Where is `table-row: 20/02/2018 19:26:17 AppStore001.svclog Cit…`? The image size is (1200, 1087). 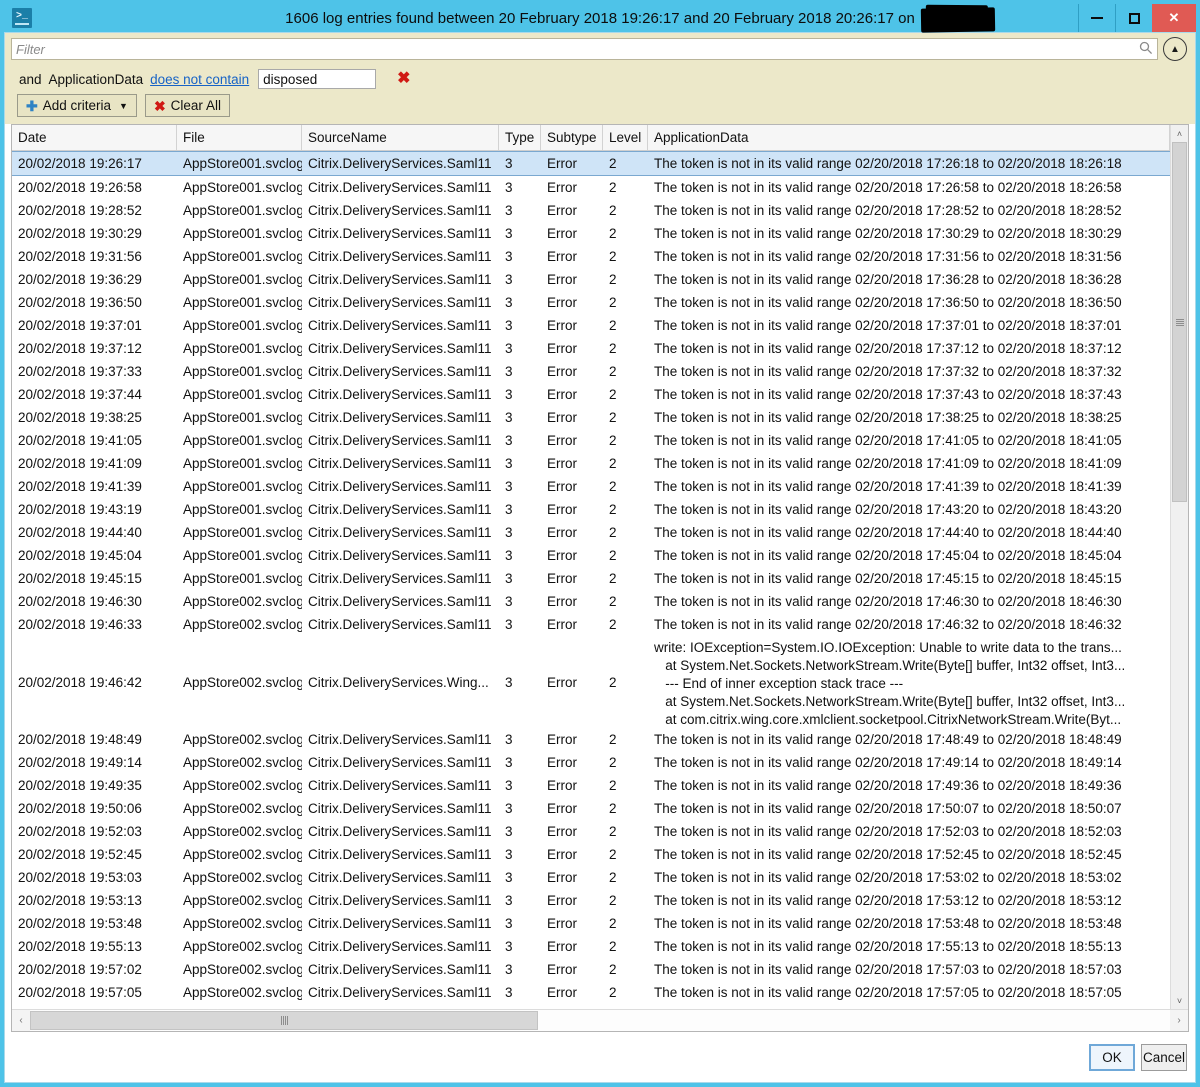 table-row: 20/02/2018 19:26:17 AppStore001.svclog Cit… is located at coordinates (591, 163).